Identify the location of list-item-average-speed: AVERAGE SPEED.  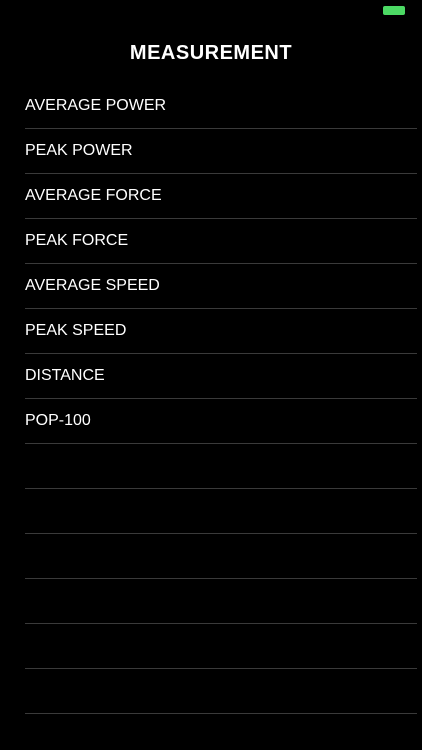
(221, 286).